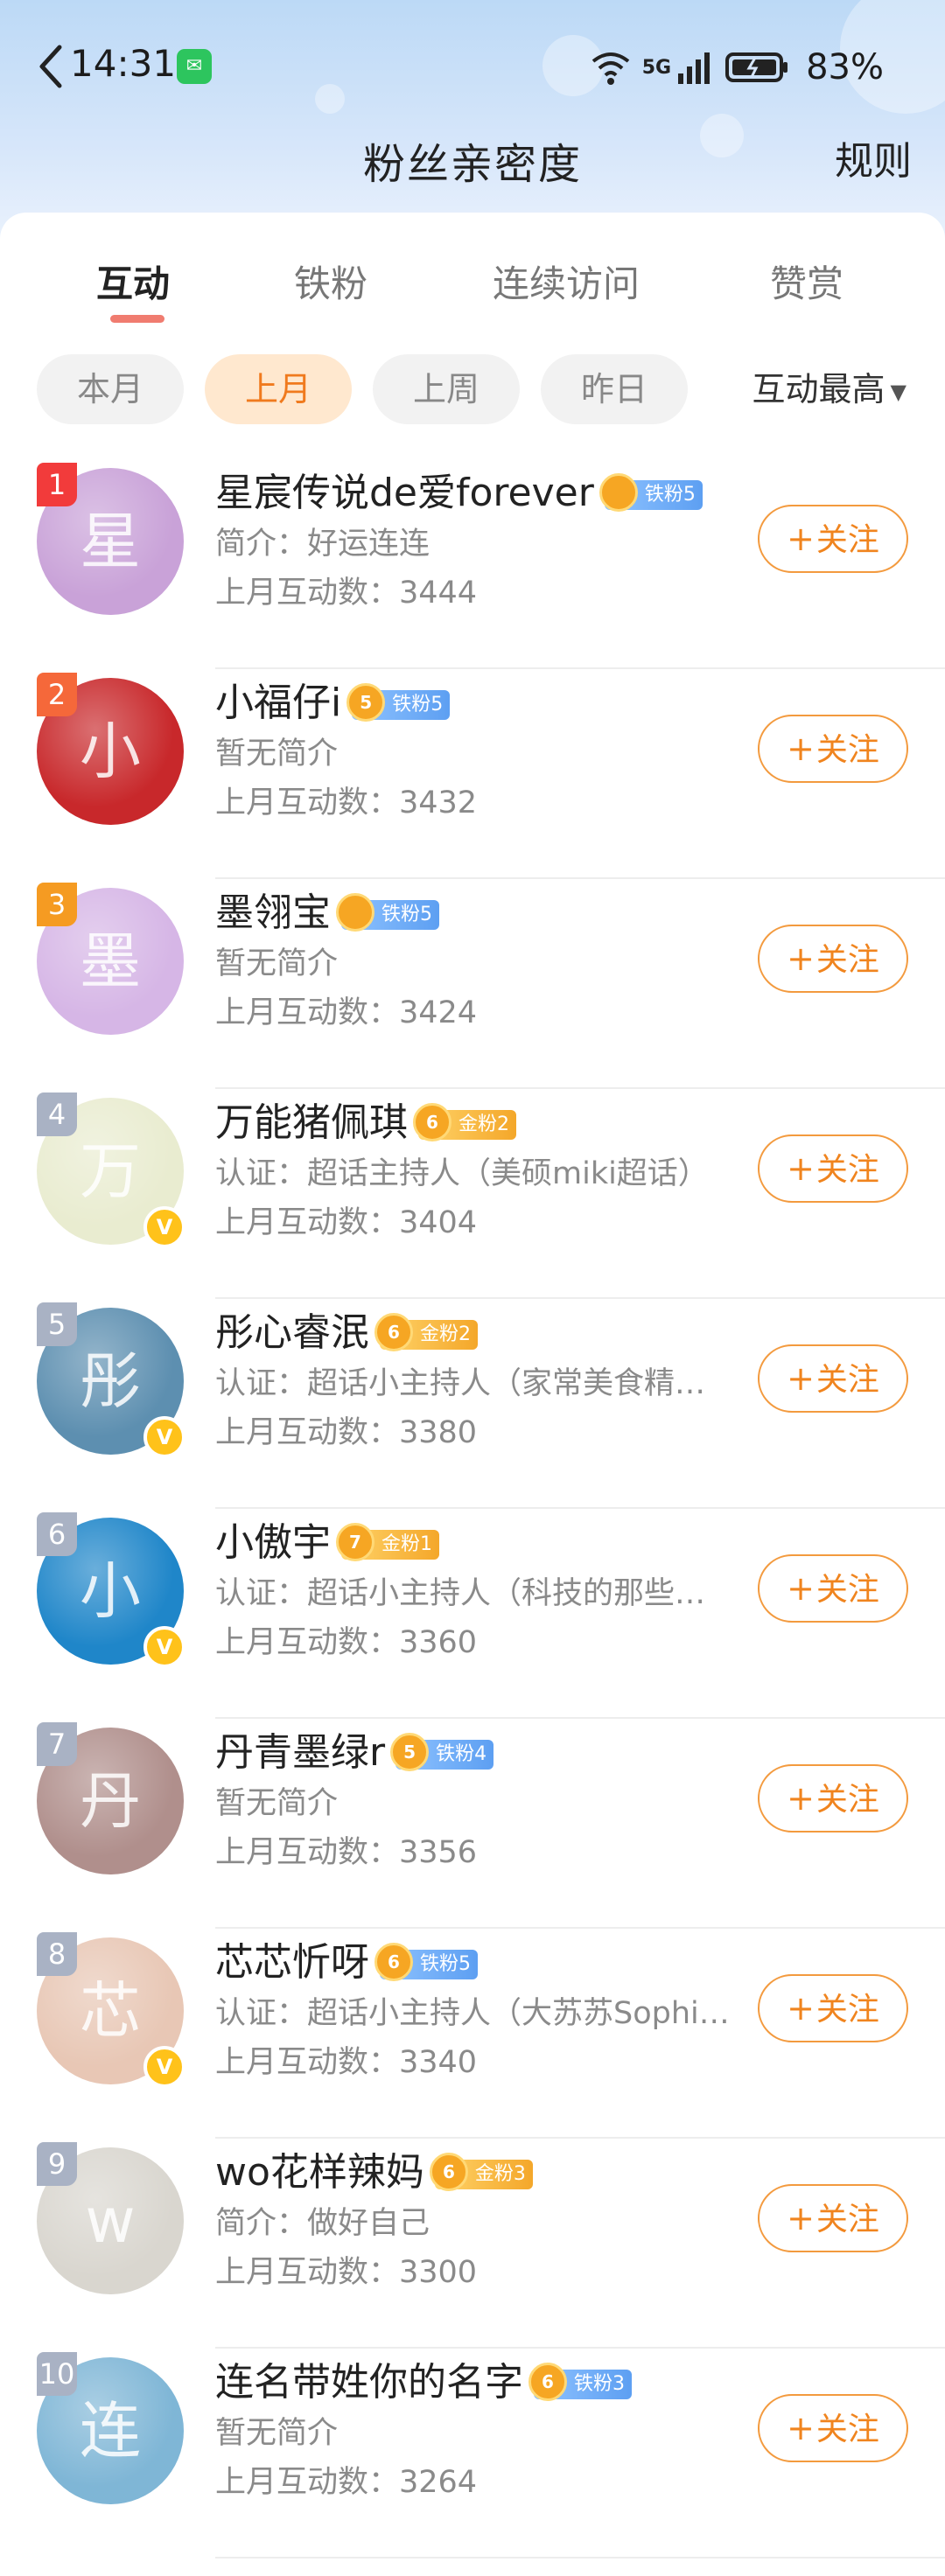  What do you see at coordinates (656, 67) in the screenshot?
I see `network-type-label: 5G` at bounding box center [656, 67].